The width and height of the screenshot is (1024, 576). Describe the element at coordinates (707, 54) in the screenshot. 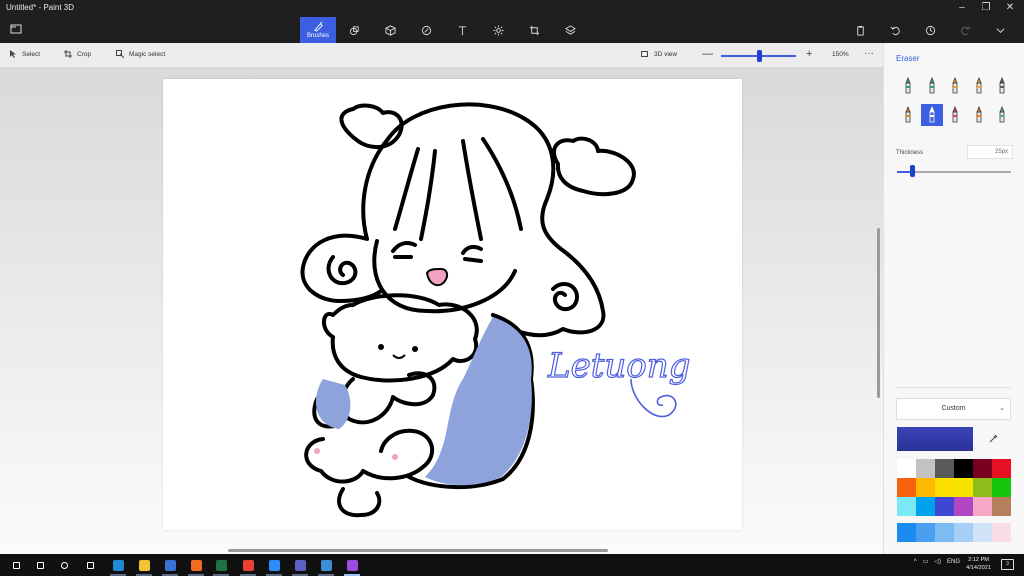

I see `zoom-out-button: —` at that location.